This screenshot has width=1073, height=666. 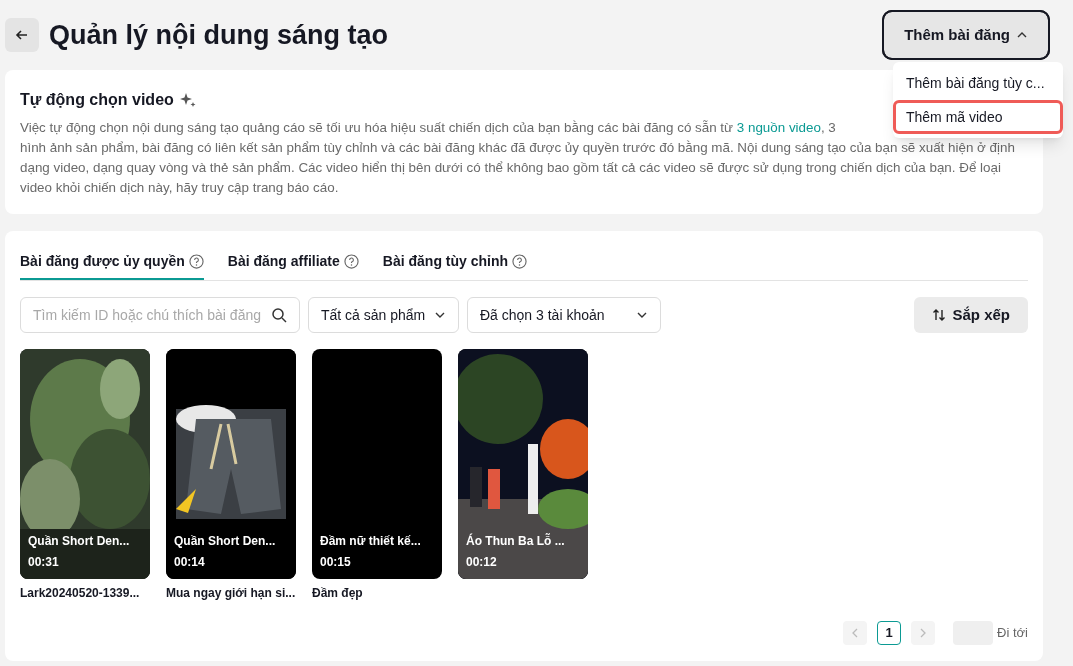 What do you see at coordinates (112, 265) in the screenshot?
I see `tab: Bài đăng được ủy quyền` at bounding box center [112, 265].